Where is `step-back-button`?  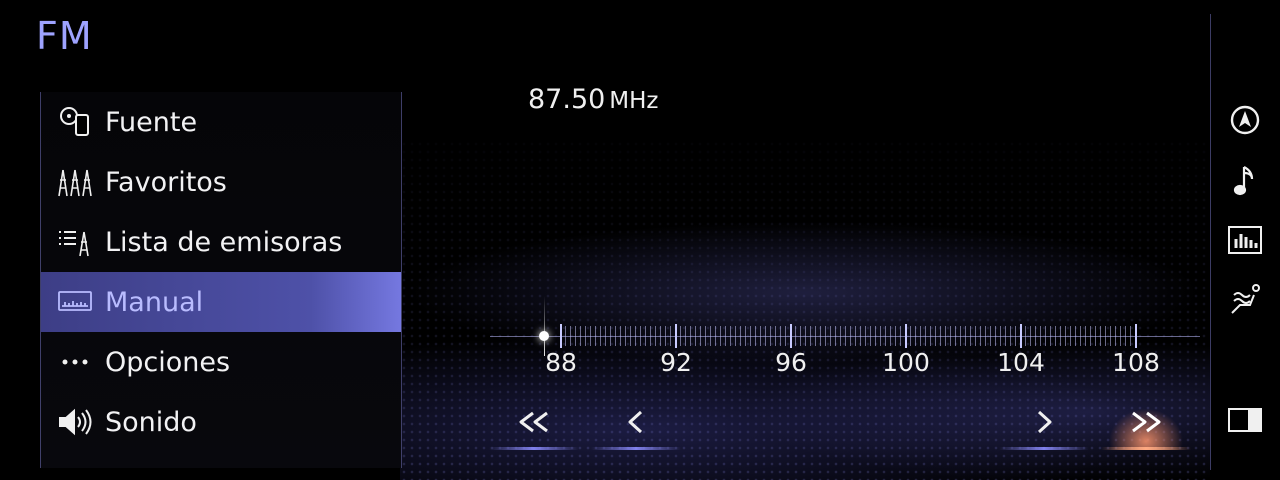 step-back-button is located at coordinates (636, 424).